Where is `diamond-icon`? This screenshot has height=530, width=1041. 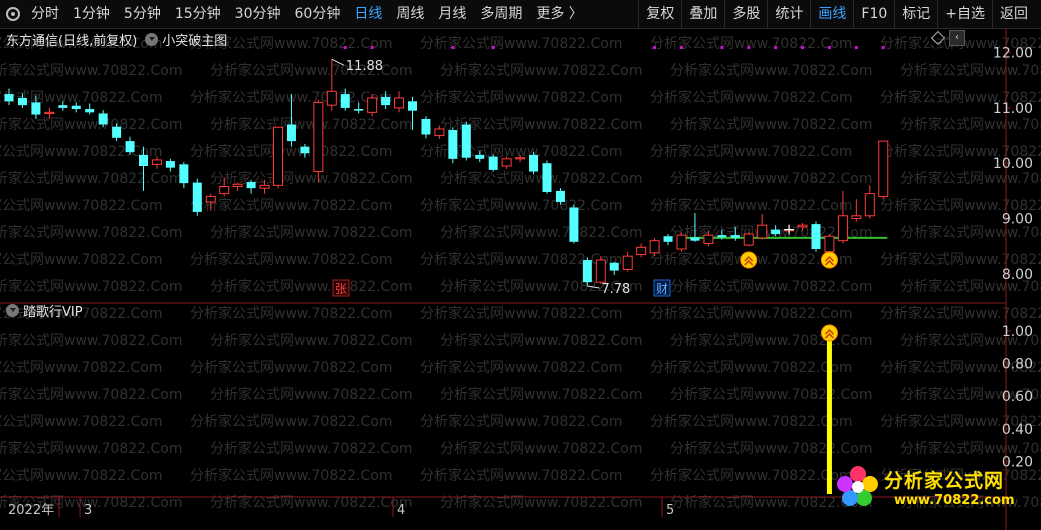 diamond-icon is located at coordinates (938, 38).